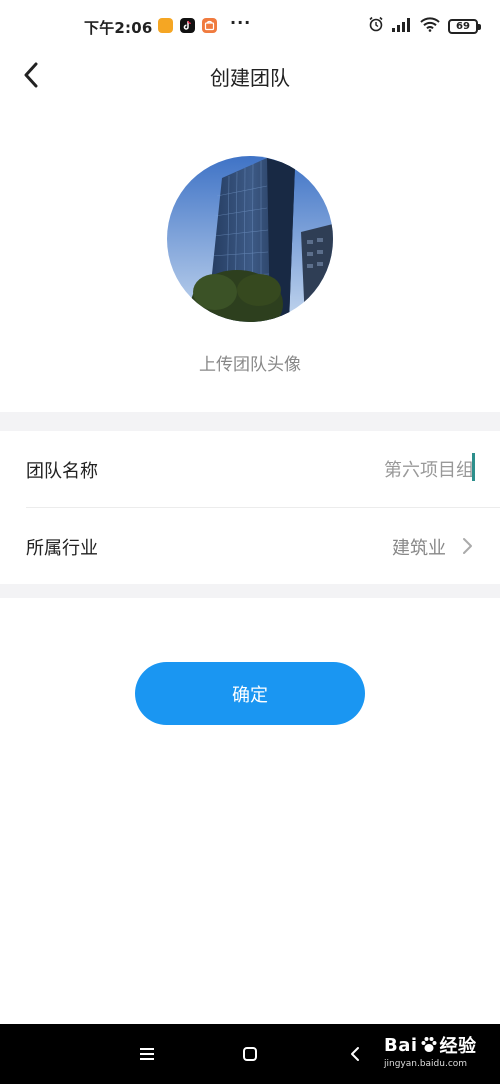 The width and height of the screenshot is (500, 1084). I want to click on confirm-button: 确定, so click(250, 693).